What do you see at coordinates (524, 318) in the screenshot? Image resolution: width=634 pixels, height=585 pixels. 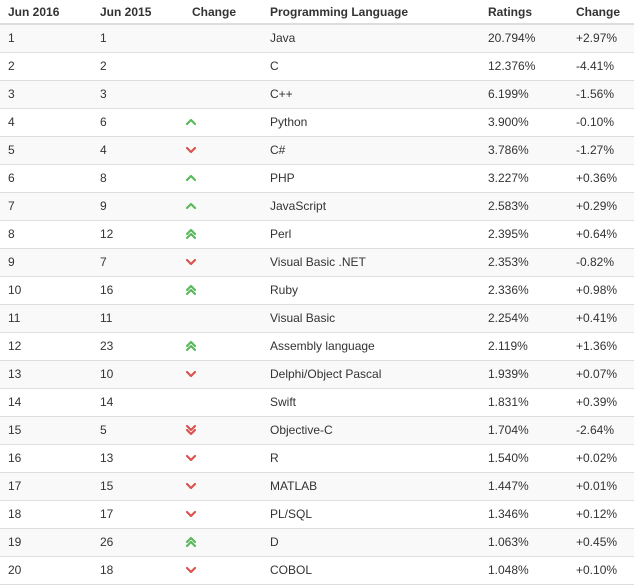 I see `rating-value: 2.254%` at bounding box center [524, 318].